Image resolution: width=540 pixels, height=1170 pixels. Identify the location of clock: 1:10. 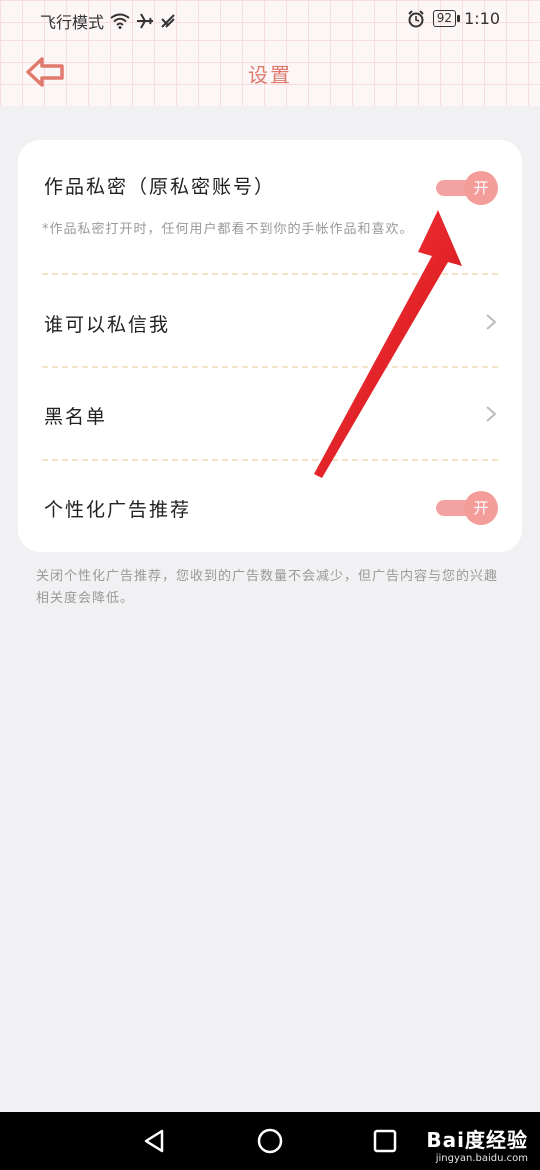
(482, 18).